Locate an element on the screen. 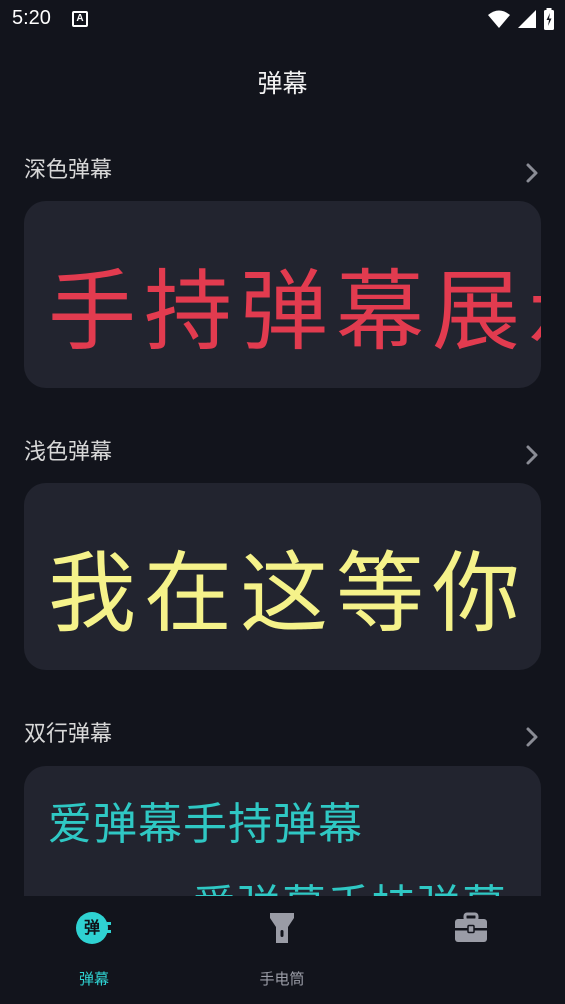 The height and width of the screenshot is (1004, 565). status-bar: 5:20 A is located at coordinates (282, 20).